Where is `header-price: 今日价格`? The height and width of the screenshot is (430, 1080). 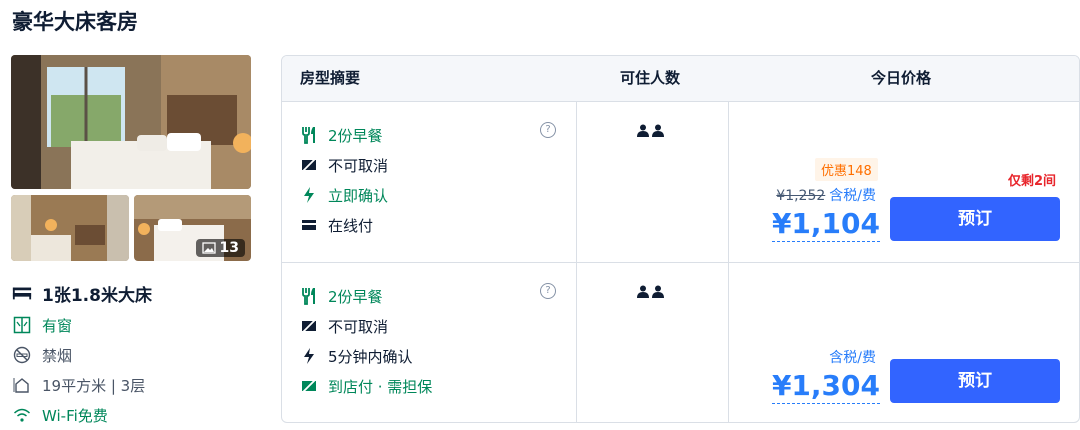 header-price: 今日价格 is located at coordinates (901, 78).